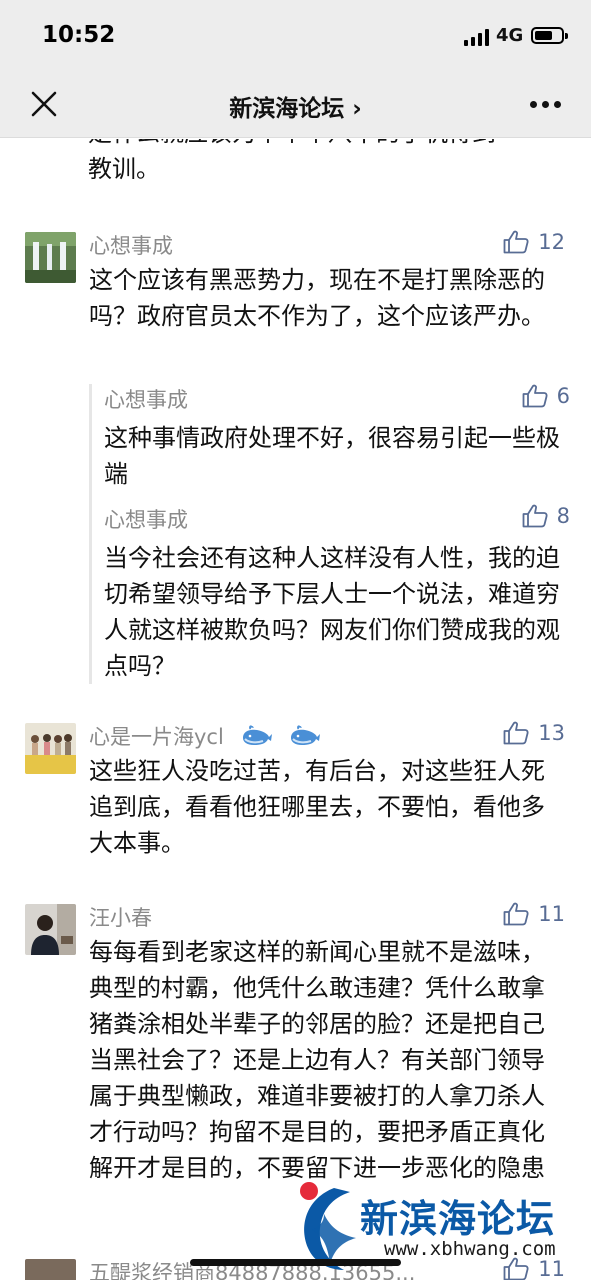  Describe the element at coordinates (551, 914) in the screenshot. I see `like-count: 11` at that location.